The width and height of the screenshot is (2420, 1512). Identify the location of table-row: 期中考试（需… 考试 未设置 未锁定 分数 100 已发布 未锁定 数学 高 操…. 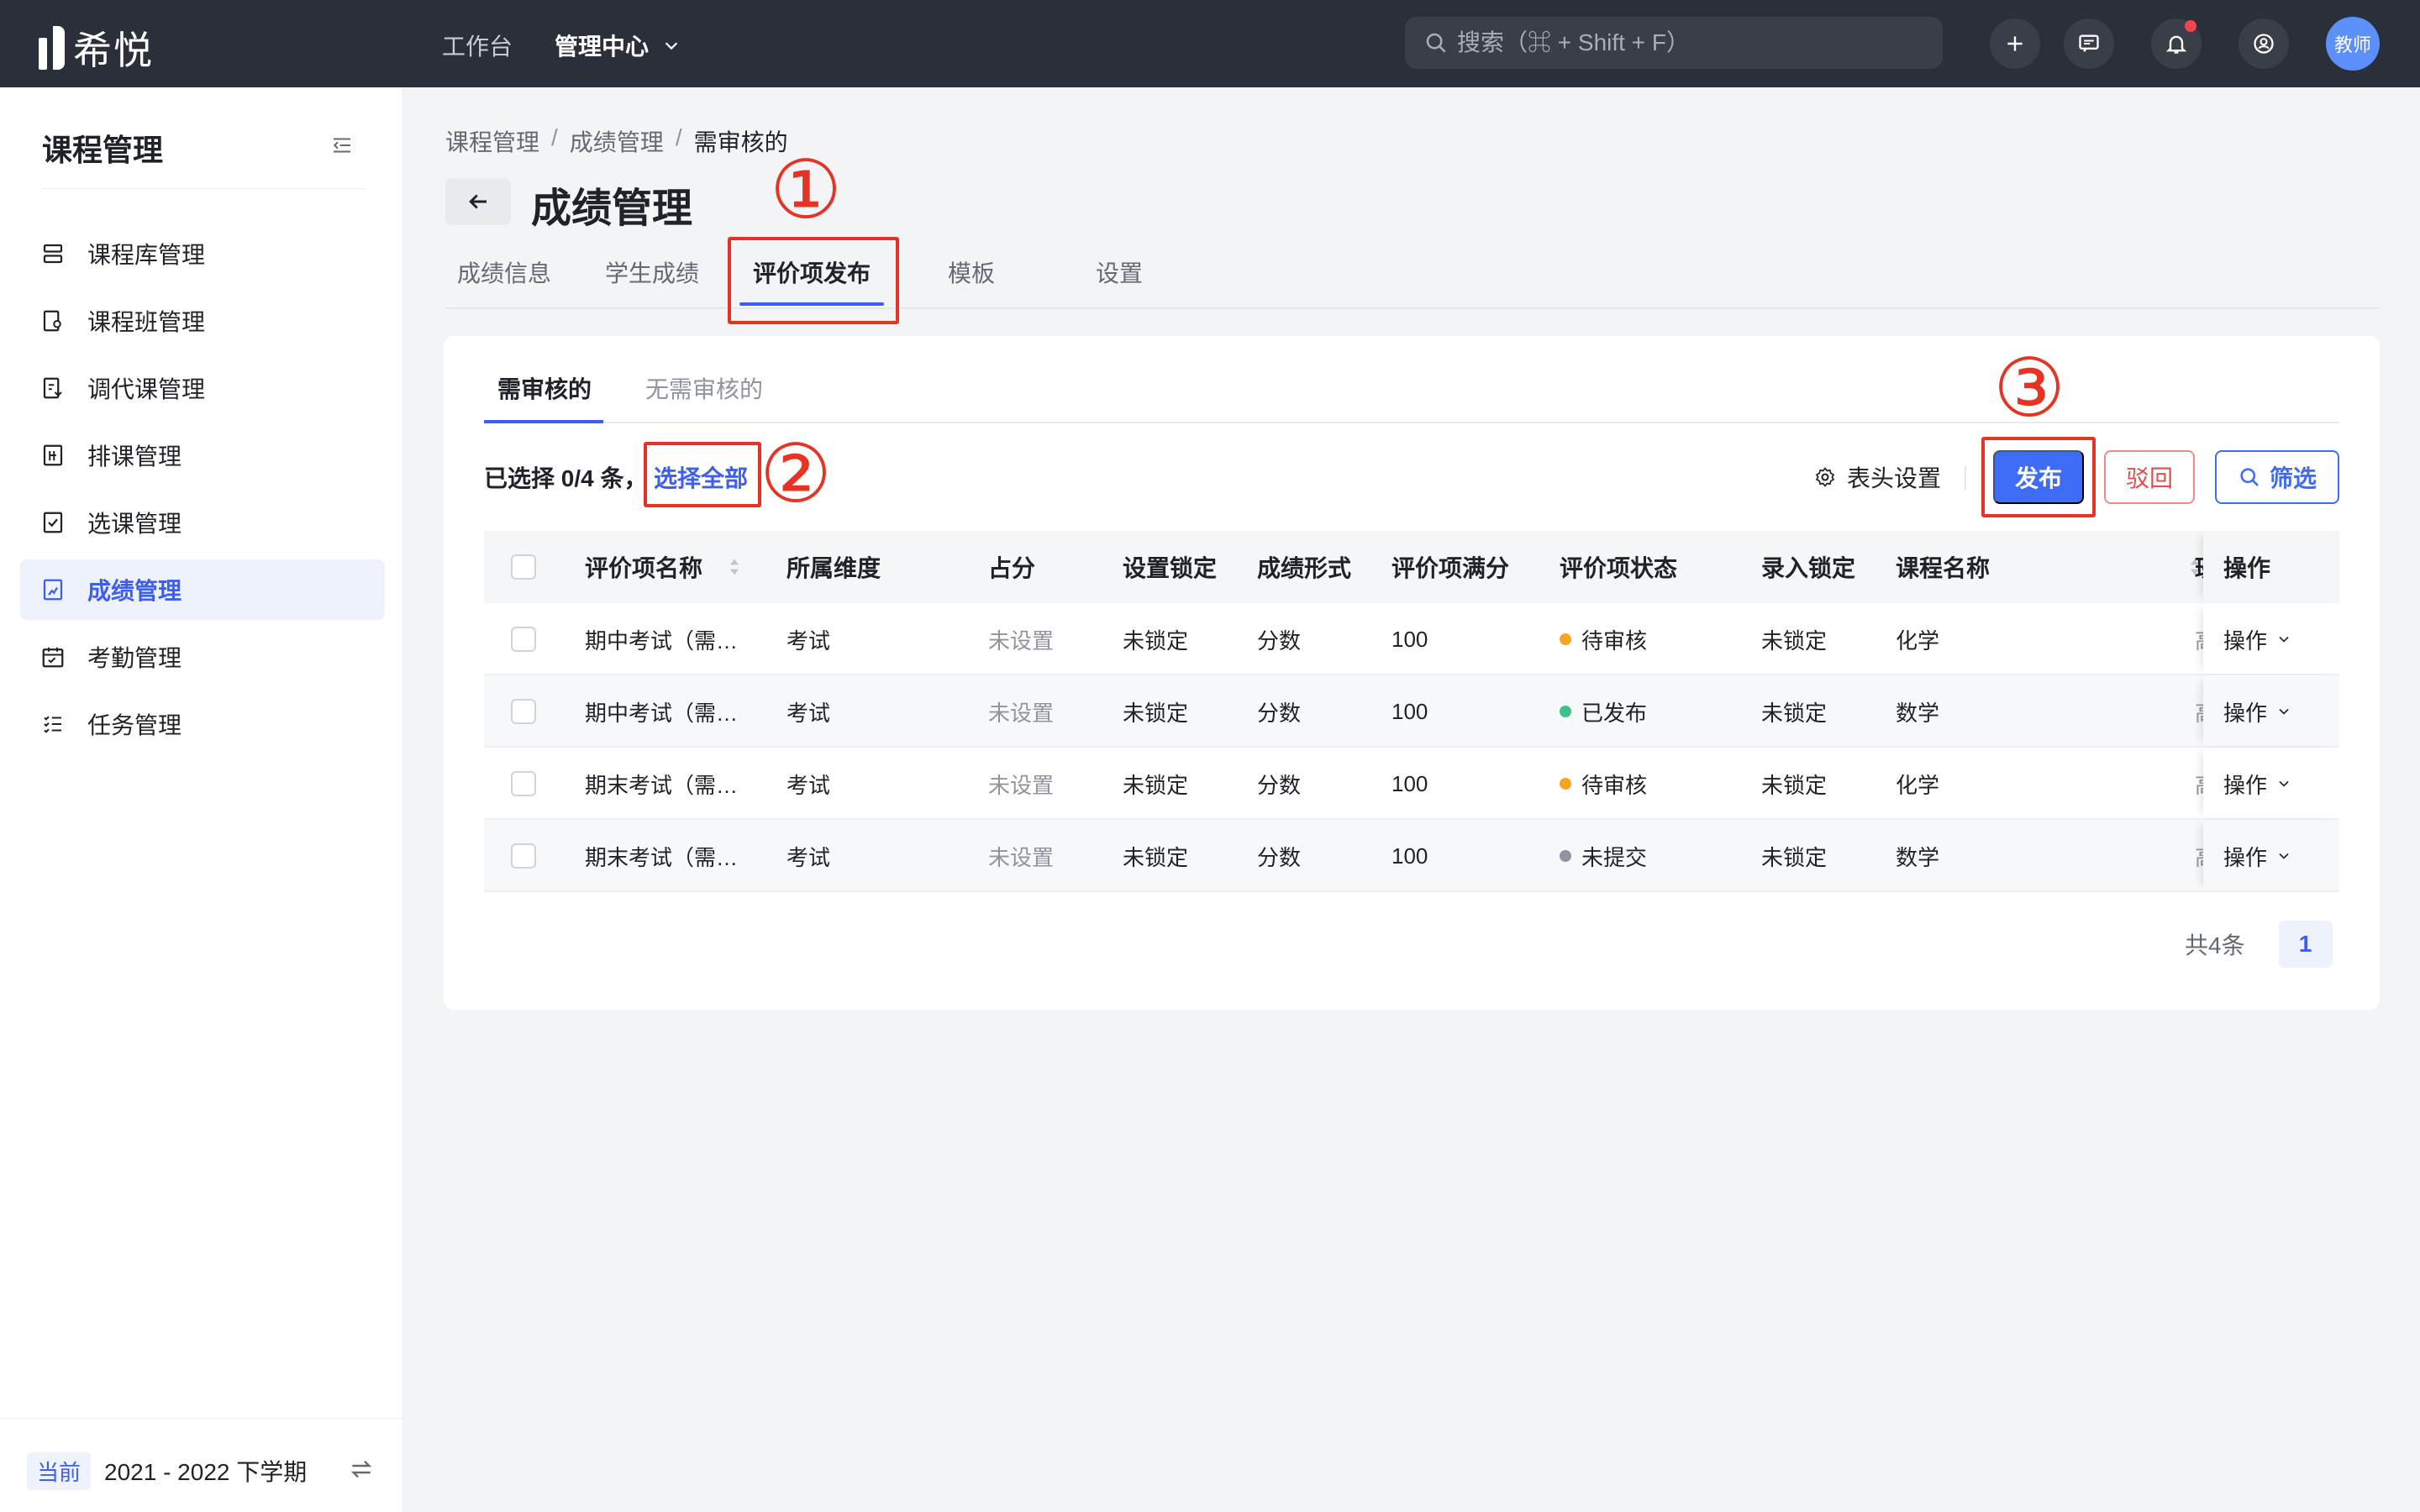
(1411, 711).